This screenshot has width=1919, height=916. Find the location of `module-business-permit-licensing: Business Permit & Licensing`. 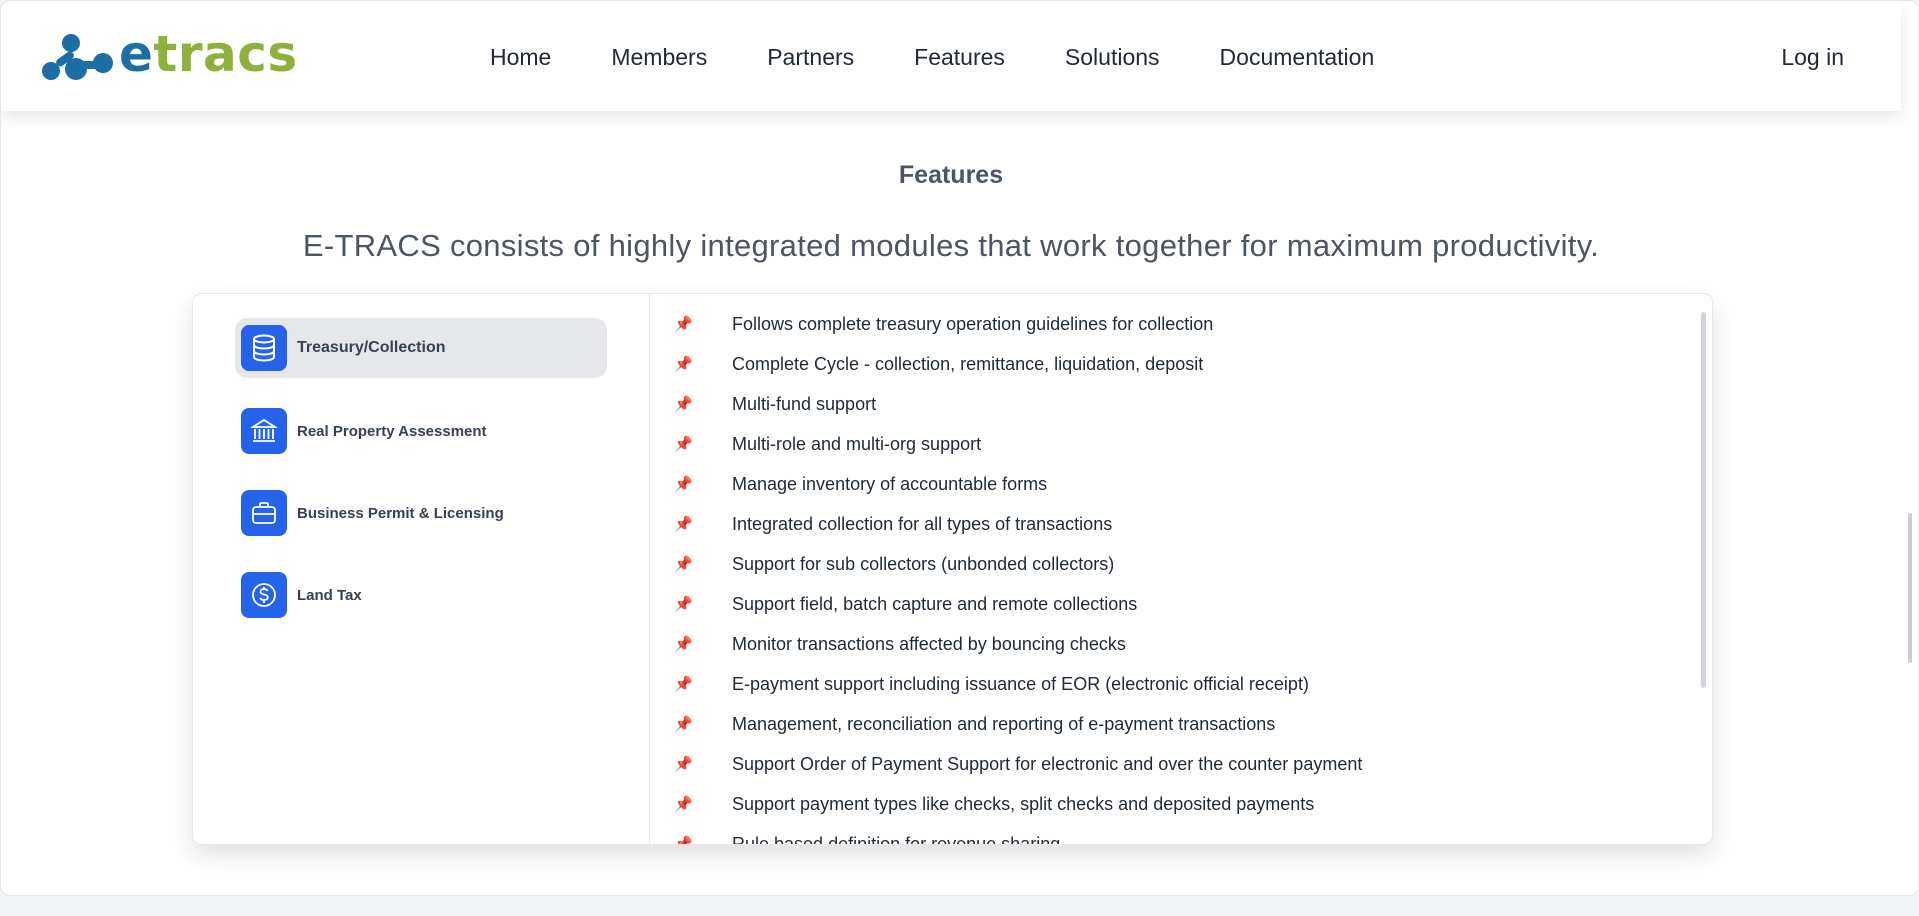

module-business-permit-licensing: Business Permit & Licensing is located at coordinates (421, 513).